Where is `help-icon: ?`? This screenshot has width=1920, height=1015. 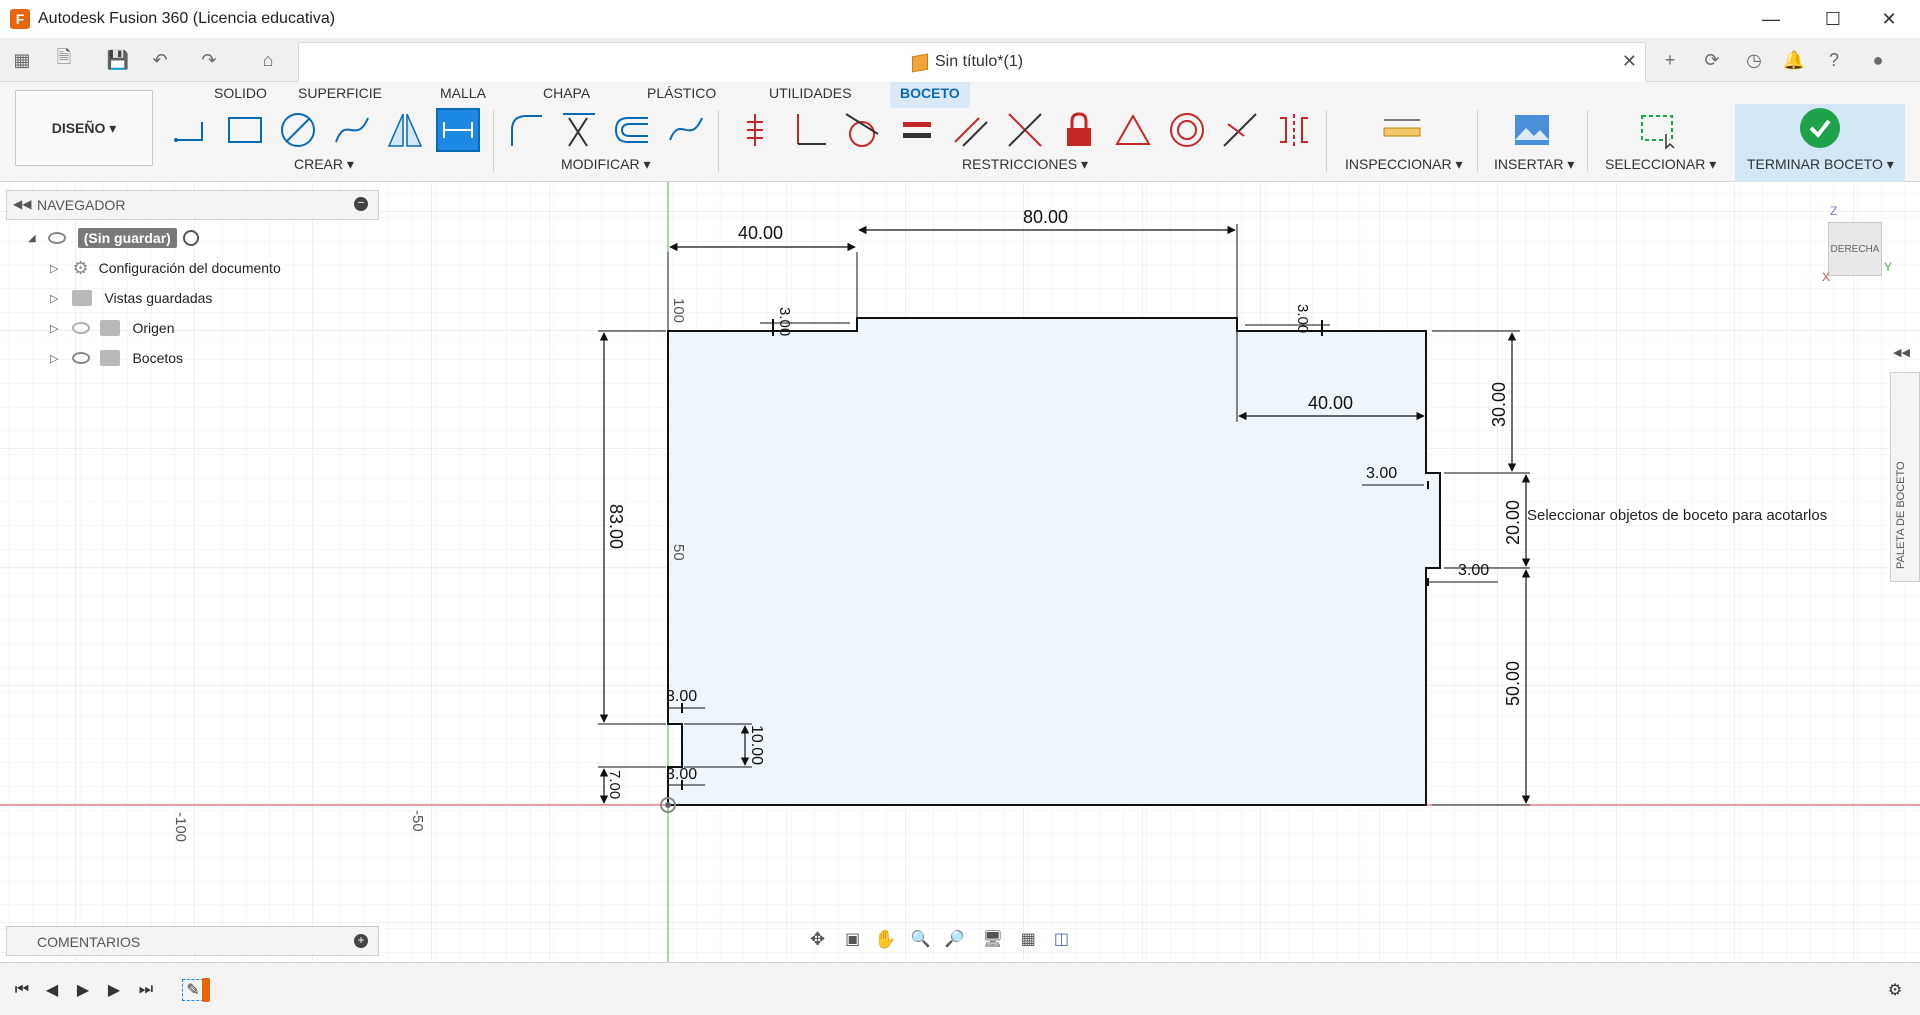 help-icon: ? is located at coordinates (1834, 60).